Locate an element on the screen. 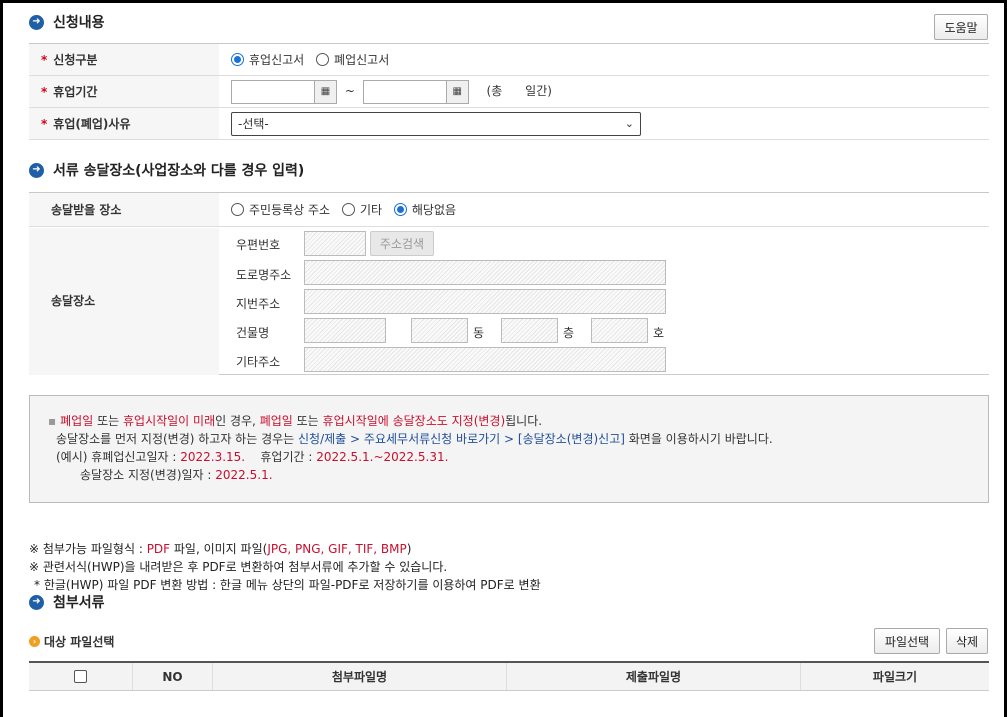 This screenshot has height=717, width=1007. dong-input is located at coordinates (439, 330).